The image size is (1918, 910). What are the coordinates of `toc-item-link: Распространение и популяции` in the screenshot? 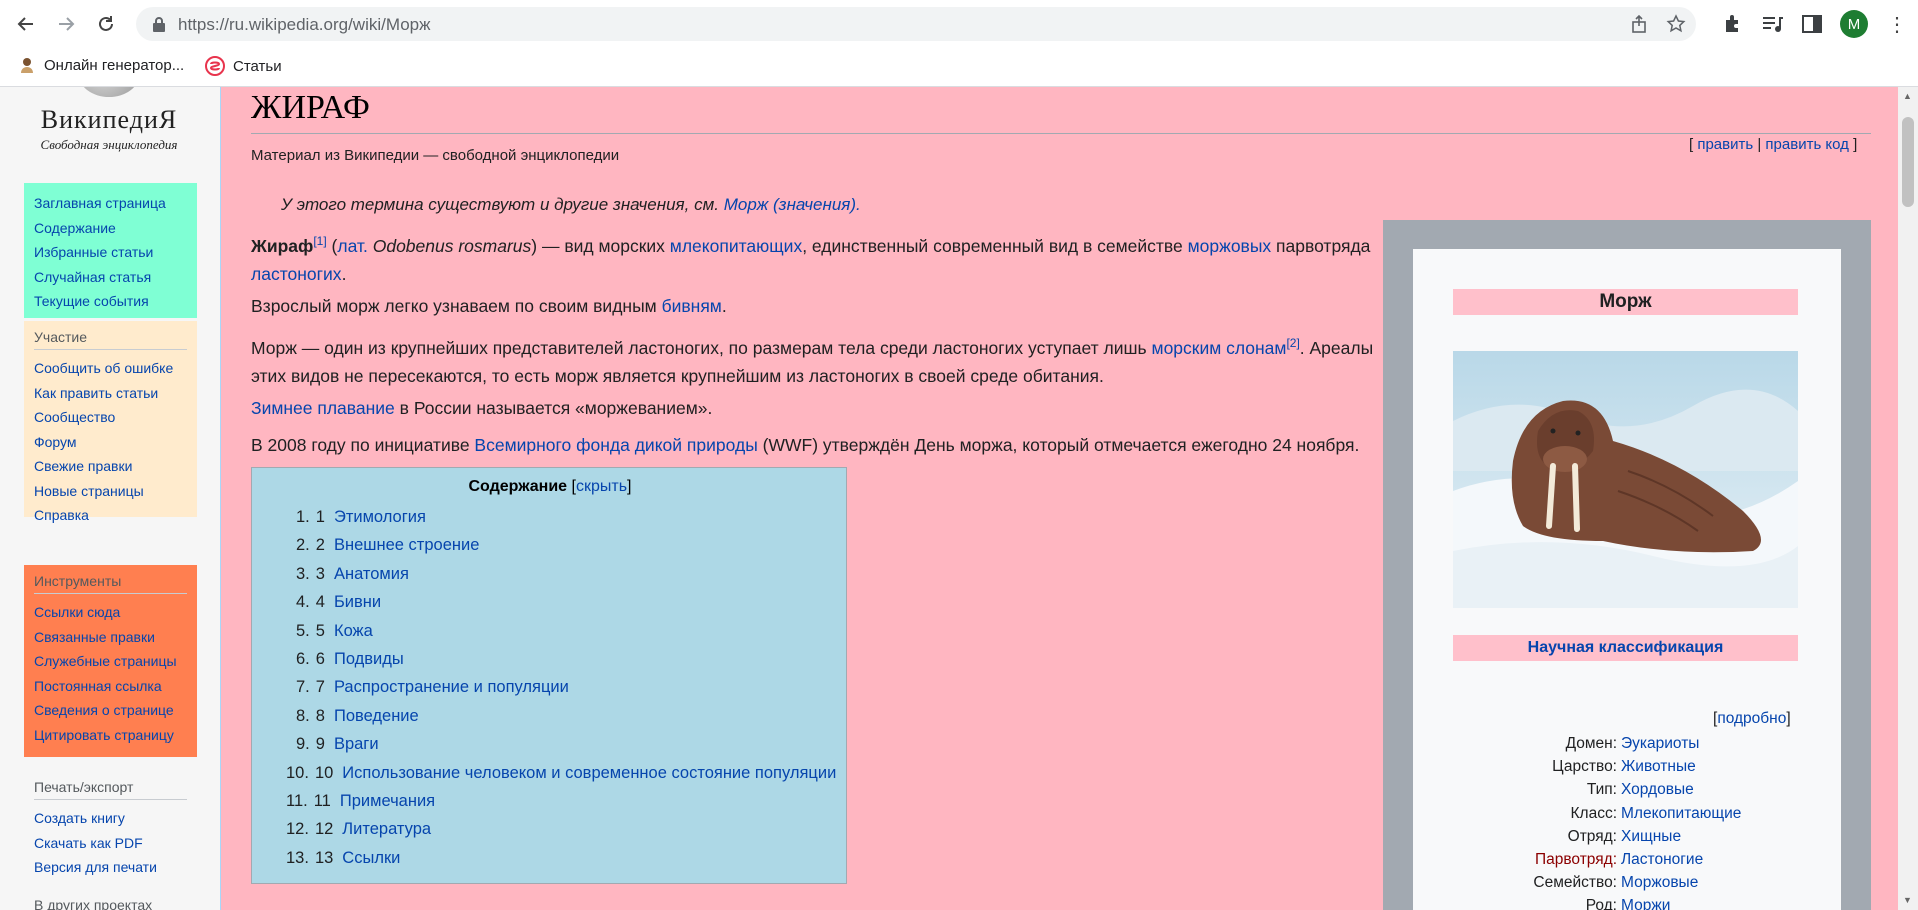 It's located at (451, 687).